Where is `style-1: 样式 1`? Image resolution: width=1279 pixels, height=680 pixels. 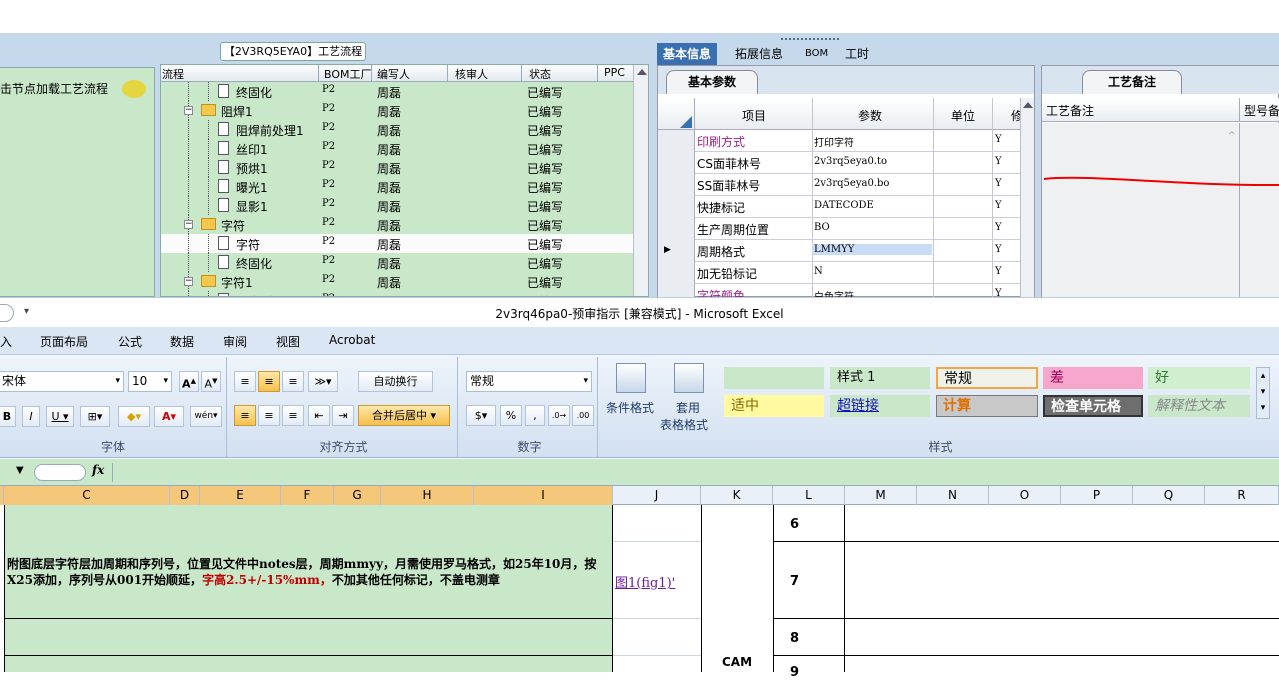 style-1: 样式 1 is located at coordinates (880, 378).